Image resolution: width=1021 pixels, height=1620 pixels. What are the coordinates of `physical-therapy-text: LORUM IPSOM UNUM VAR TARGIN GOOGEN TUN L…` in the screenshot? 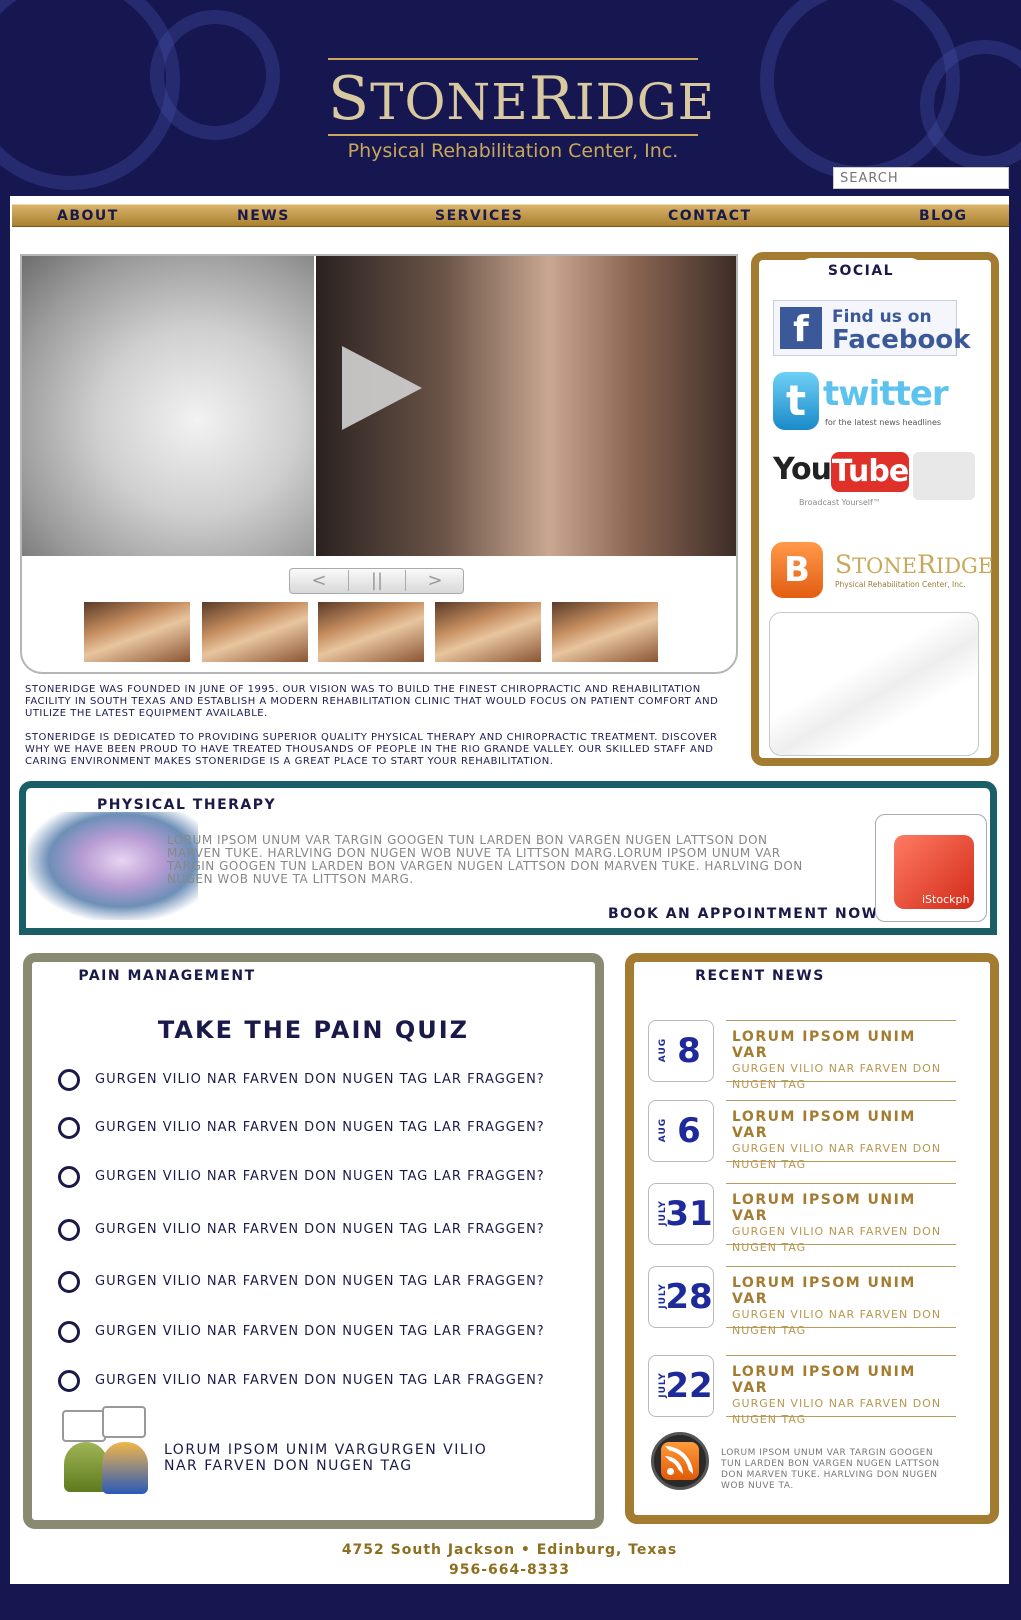 It's located at (485, 859).